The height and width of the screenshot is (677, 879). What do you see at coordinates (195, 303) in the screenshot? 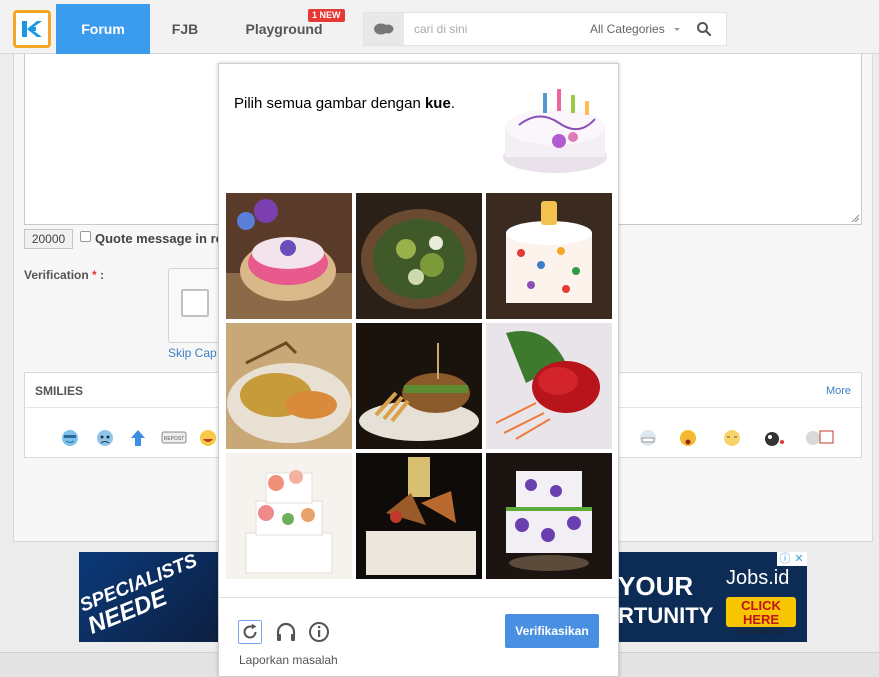
I see `recaptcha-checkbox` at bounding box center [195, 303].